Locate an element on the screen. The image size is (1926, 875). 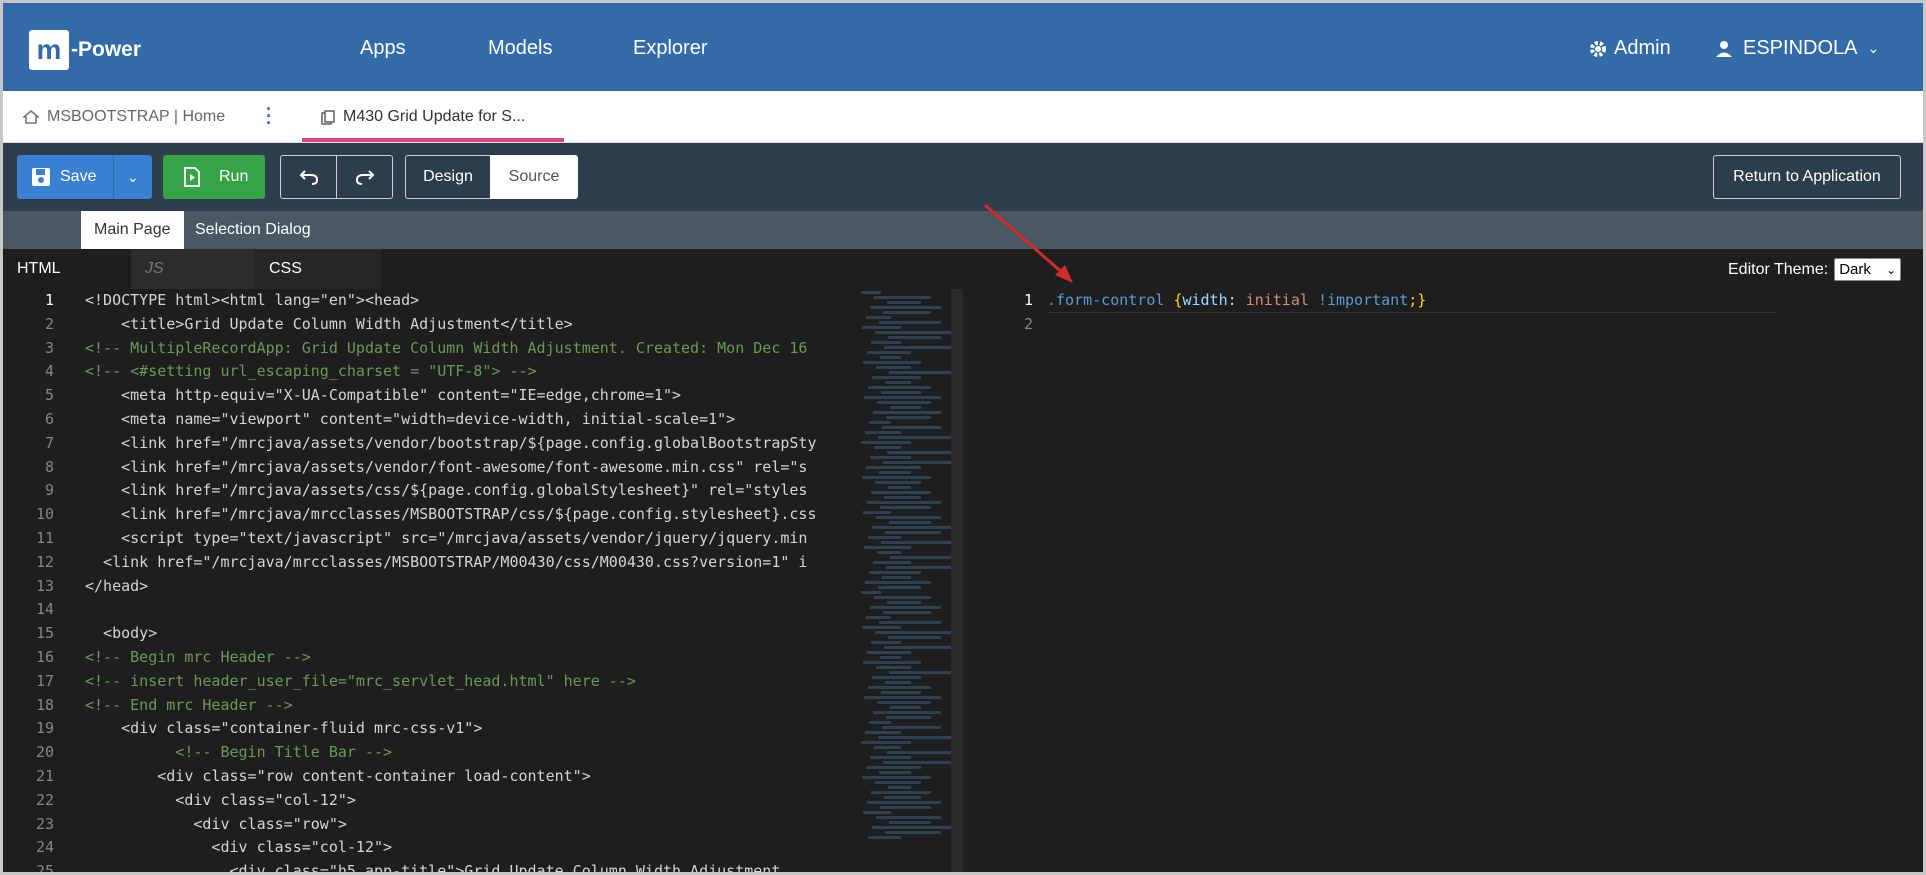
logo-mark: m is located at coordinates (49, 50).